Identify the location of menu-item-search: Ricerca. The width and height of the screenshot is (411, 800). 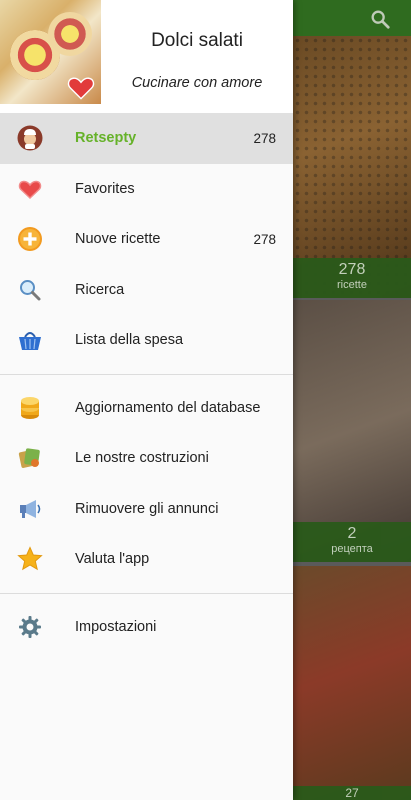
(146, 290).